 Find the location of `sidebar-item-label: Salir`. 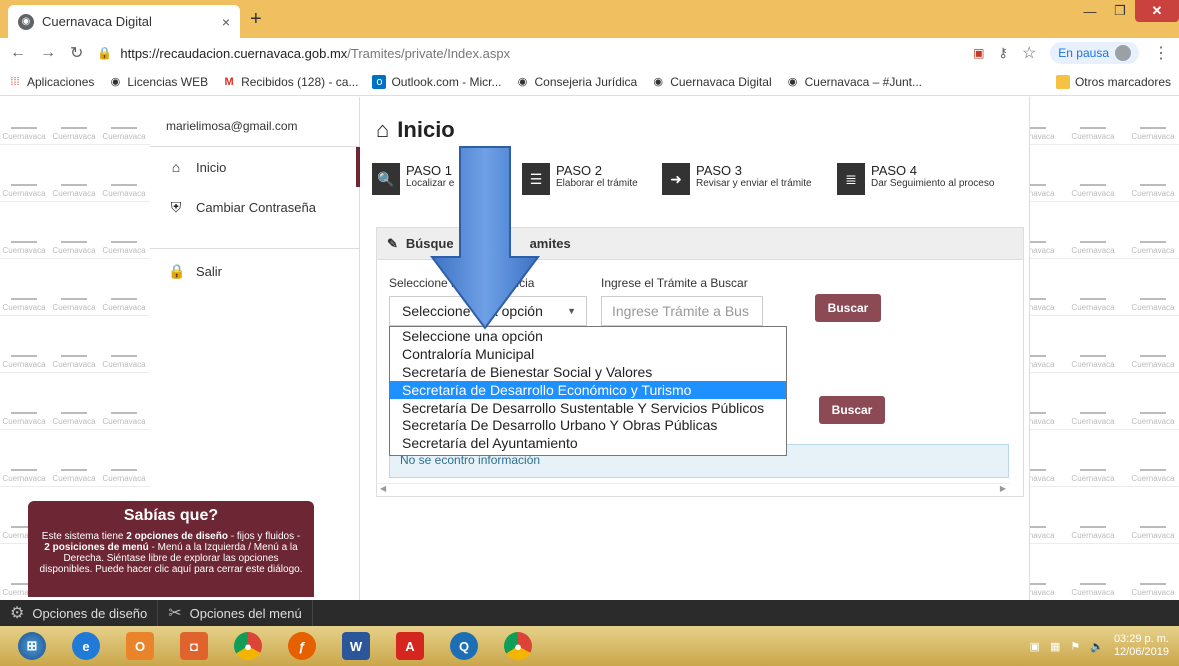

sidebar-item-label: Salir is located at coordinates (209, 271).